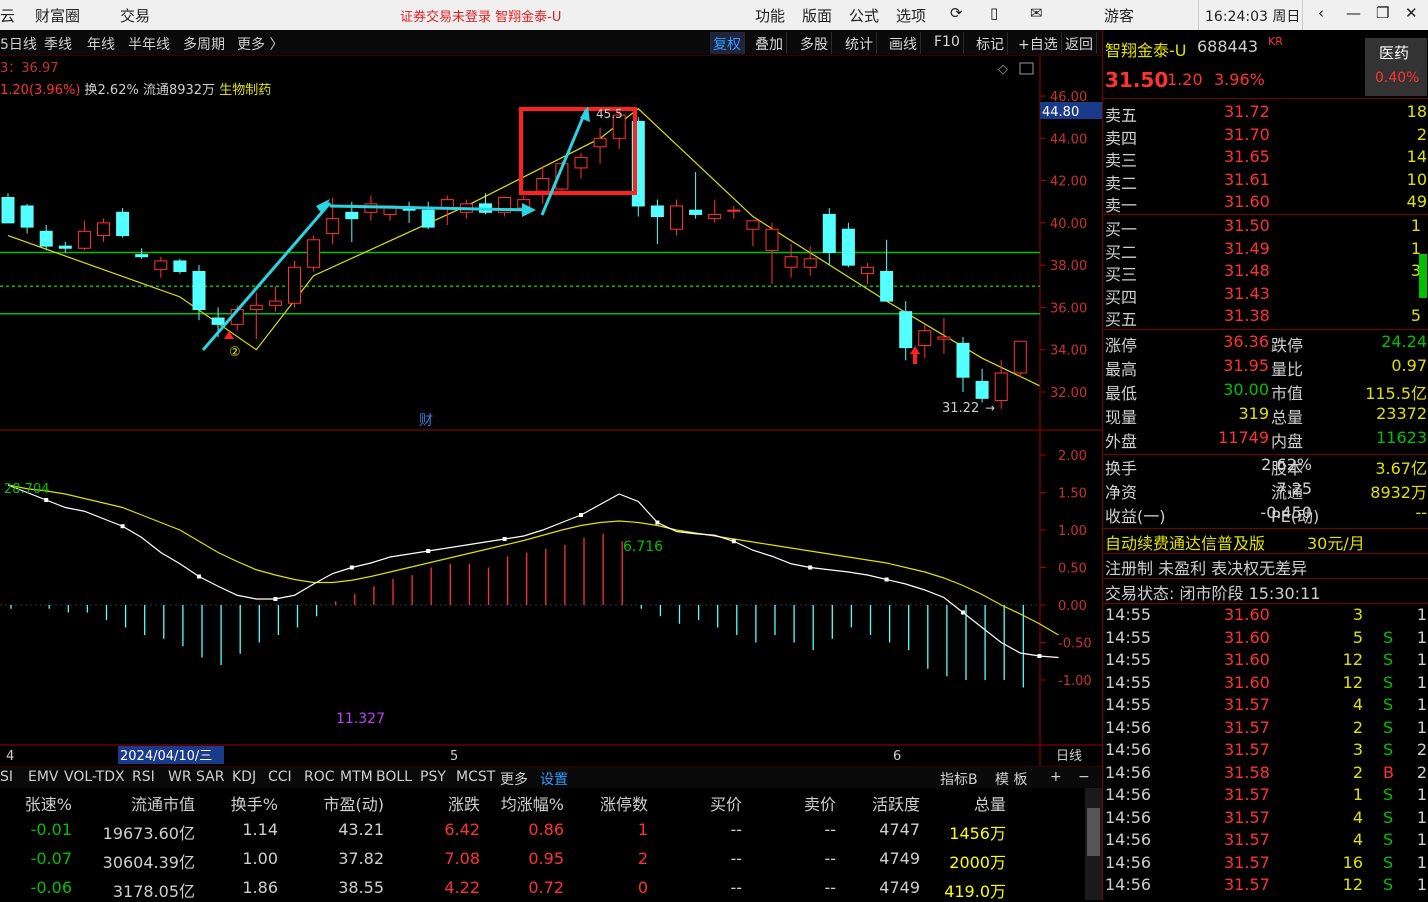 This screenshot has width=1428, height=902. Describe the element at coordinates (426, 421) in the screenshot. I see `finance-marker: 财` at that location.